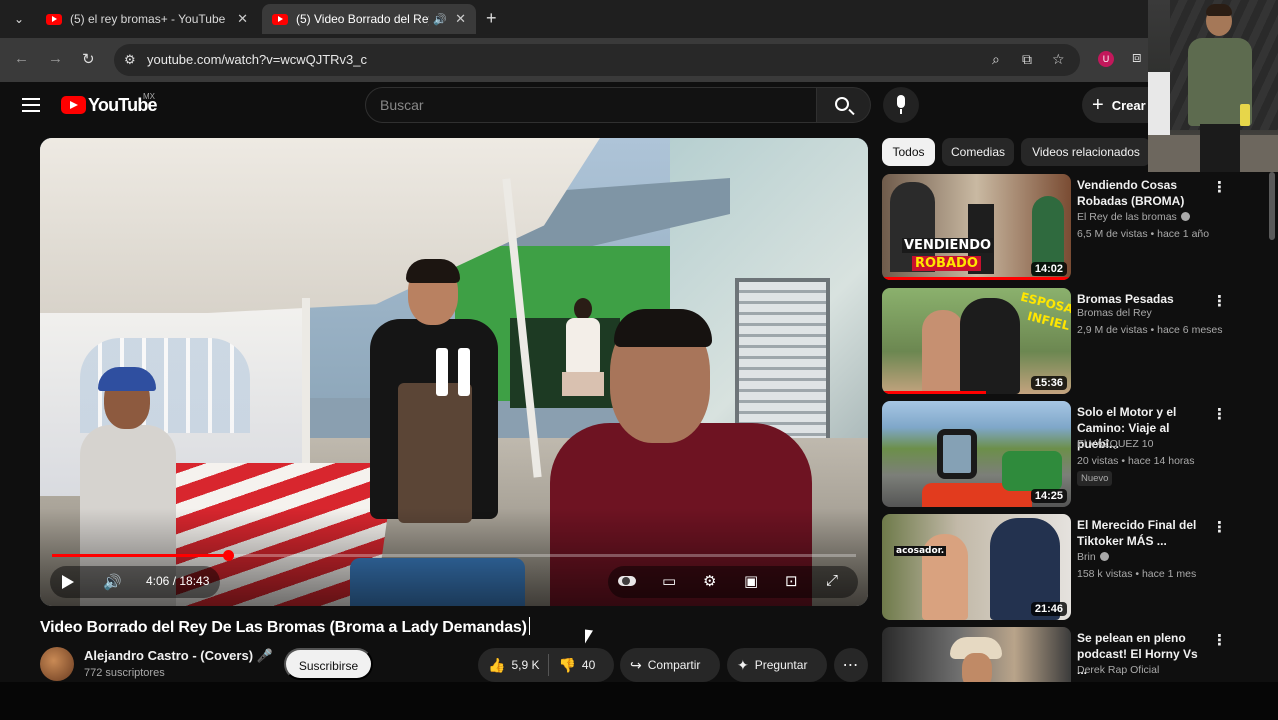  What do you see at coordinates (669, 581) in the screenshot?
I see `subtitles-icon: ▭` at bounding box center [669, 581].